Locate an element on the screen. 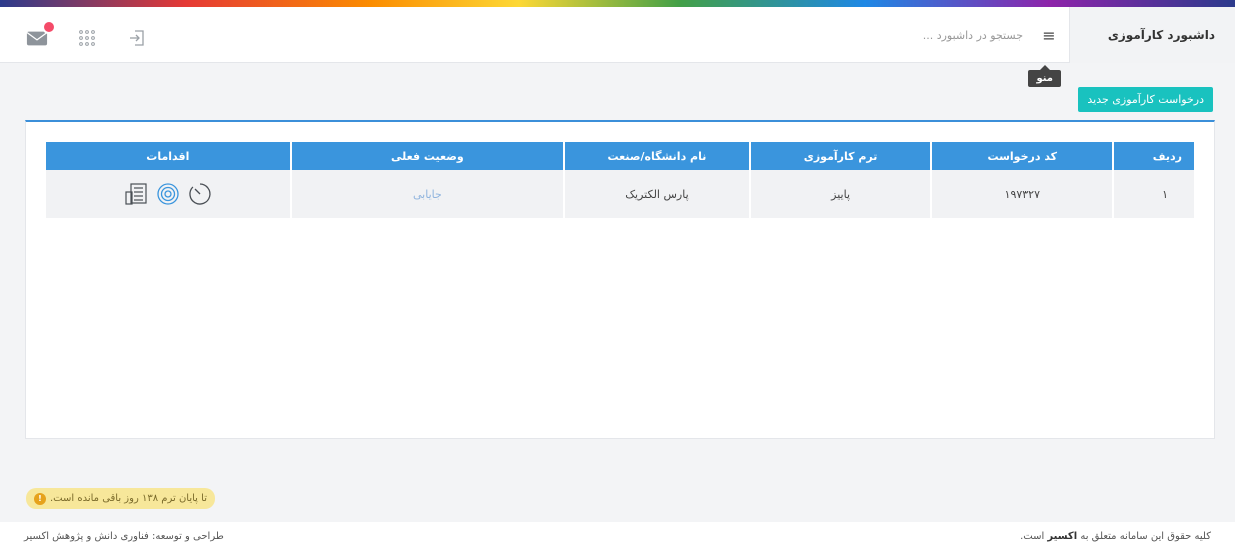  document-icon is located at coordinates (136, 194).